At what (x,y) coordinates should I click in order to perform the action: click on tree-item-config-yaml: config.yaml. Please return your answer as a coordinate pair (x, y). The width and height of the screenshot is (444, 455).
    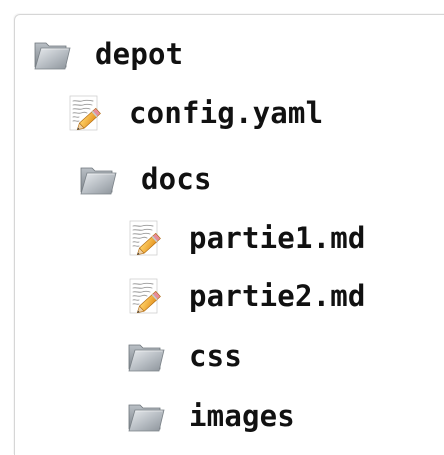
    Looking at the image, I should click on (194, 113).